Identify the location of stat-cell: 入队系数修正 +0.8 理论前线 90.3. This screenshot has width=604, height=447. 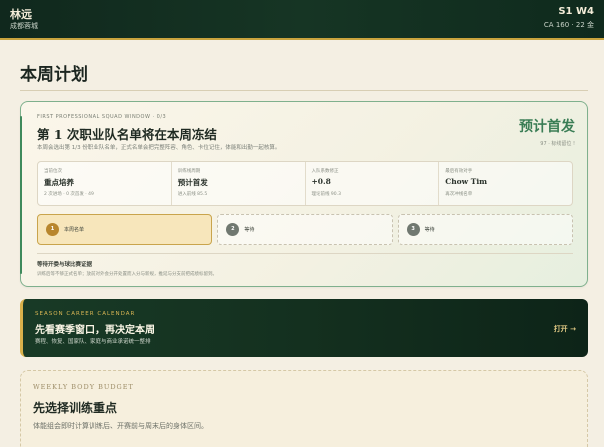
(373, 183).